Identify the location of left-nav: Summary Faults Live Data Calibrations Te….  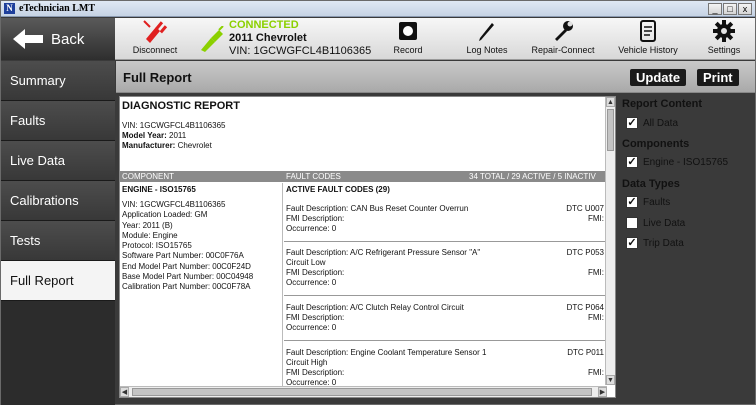
(58, 233).